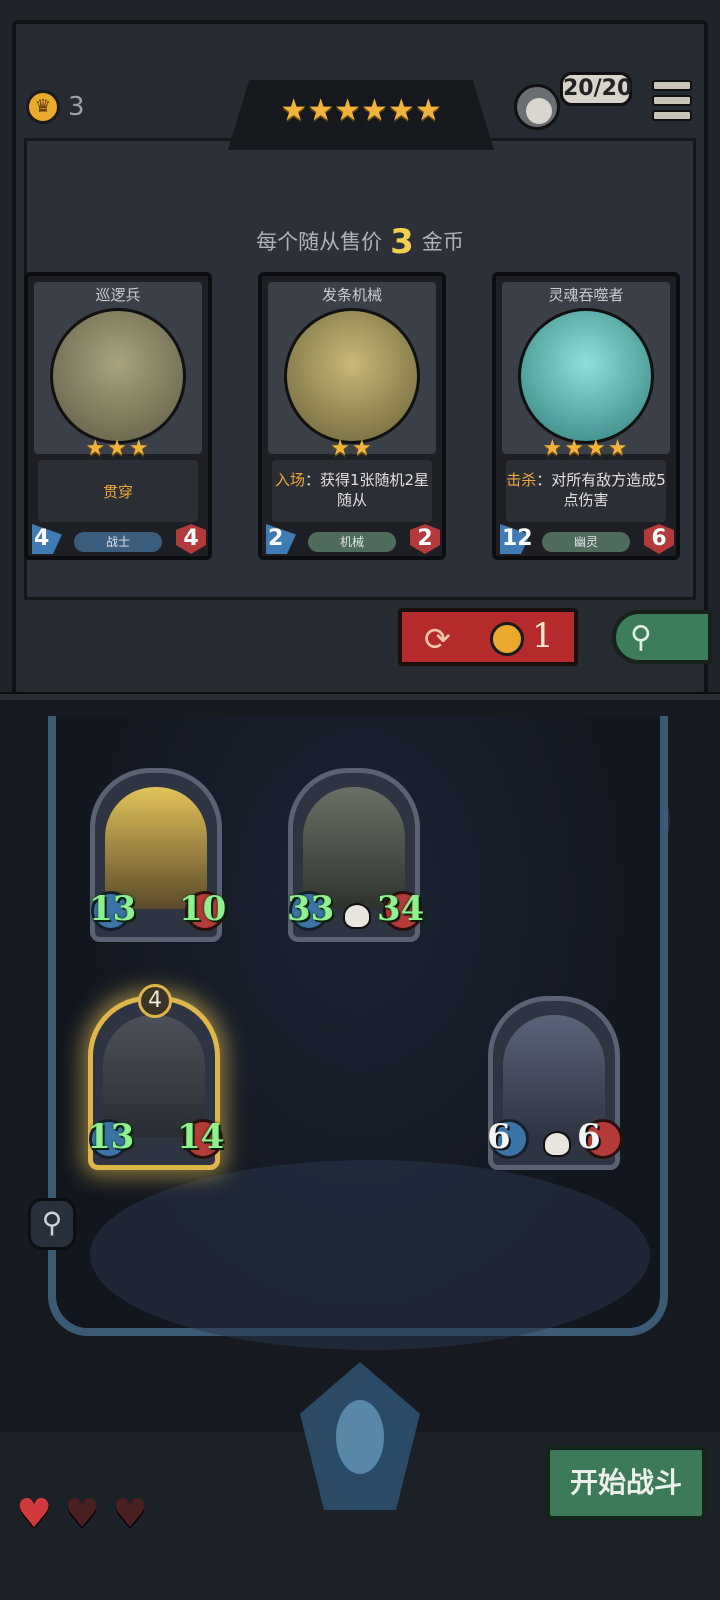 This screenshot has height=1600, width=720. Describe the element at coordinates (319, 242) in the screenshot. I see `price-prefix: 每个随从售价` at that location.